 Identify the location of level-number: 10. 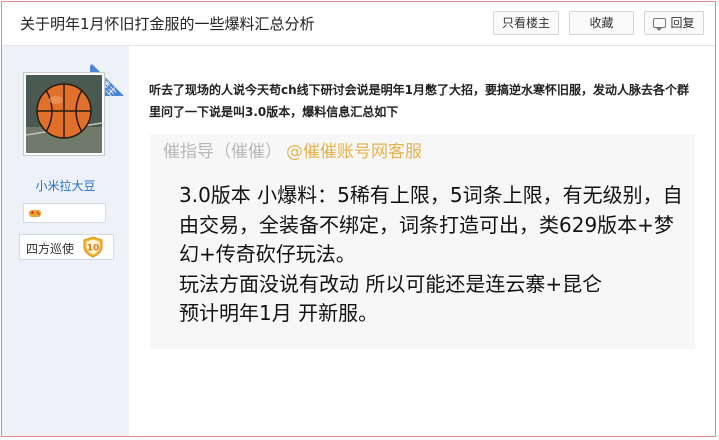
(93, 249).